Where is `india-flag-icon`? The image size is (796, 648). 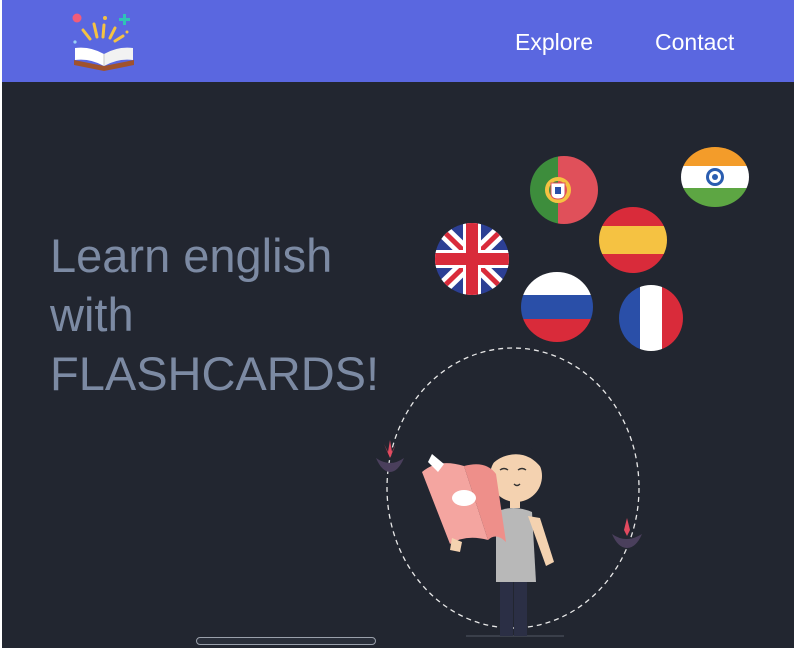
india-flag-icon is located at coordinates (715, 177).